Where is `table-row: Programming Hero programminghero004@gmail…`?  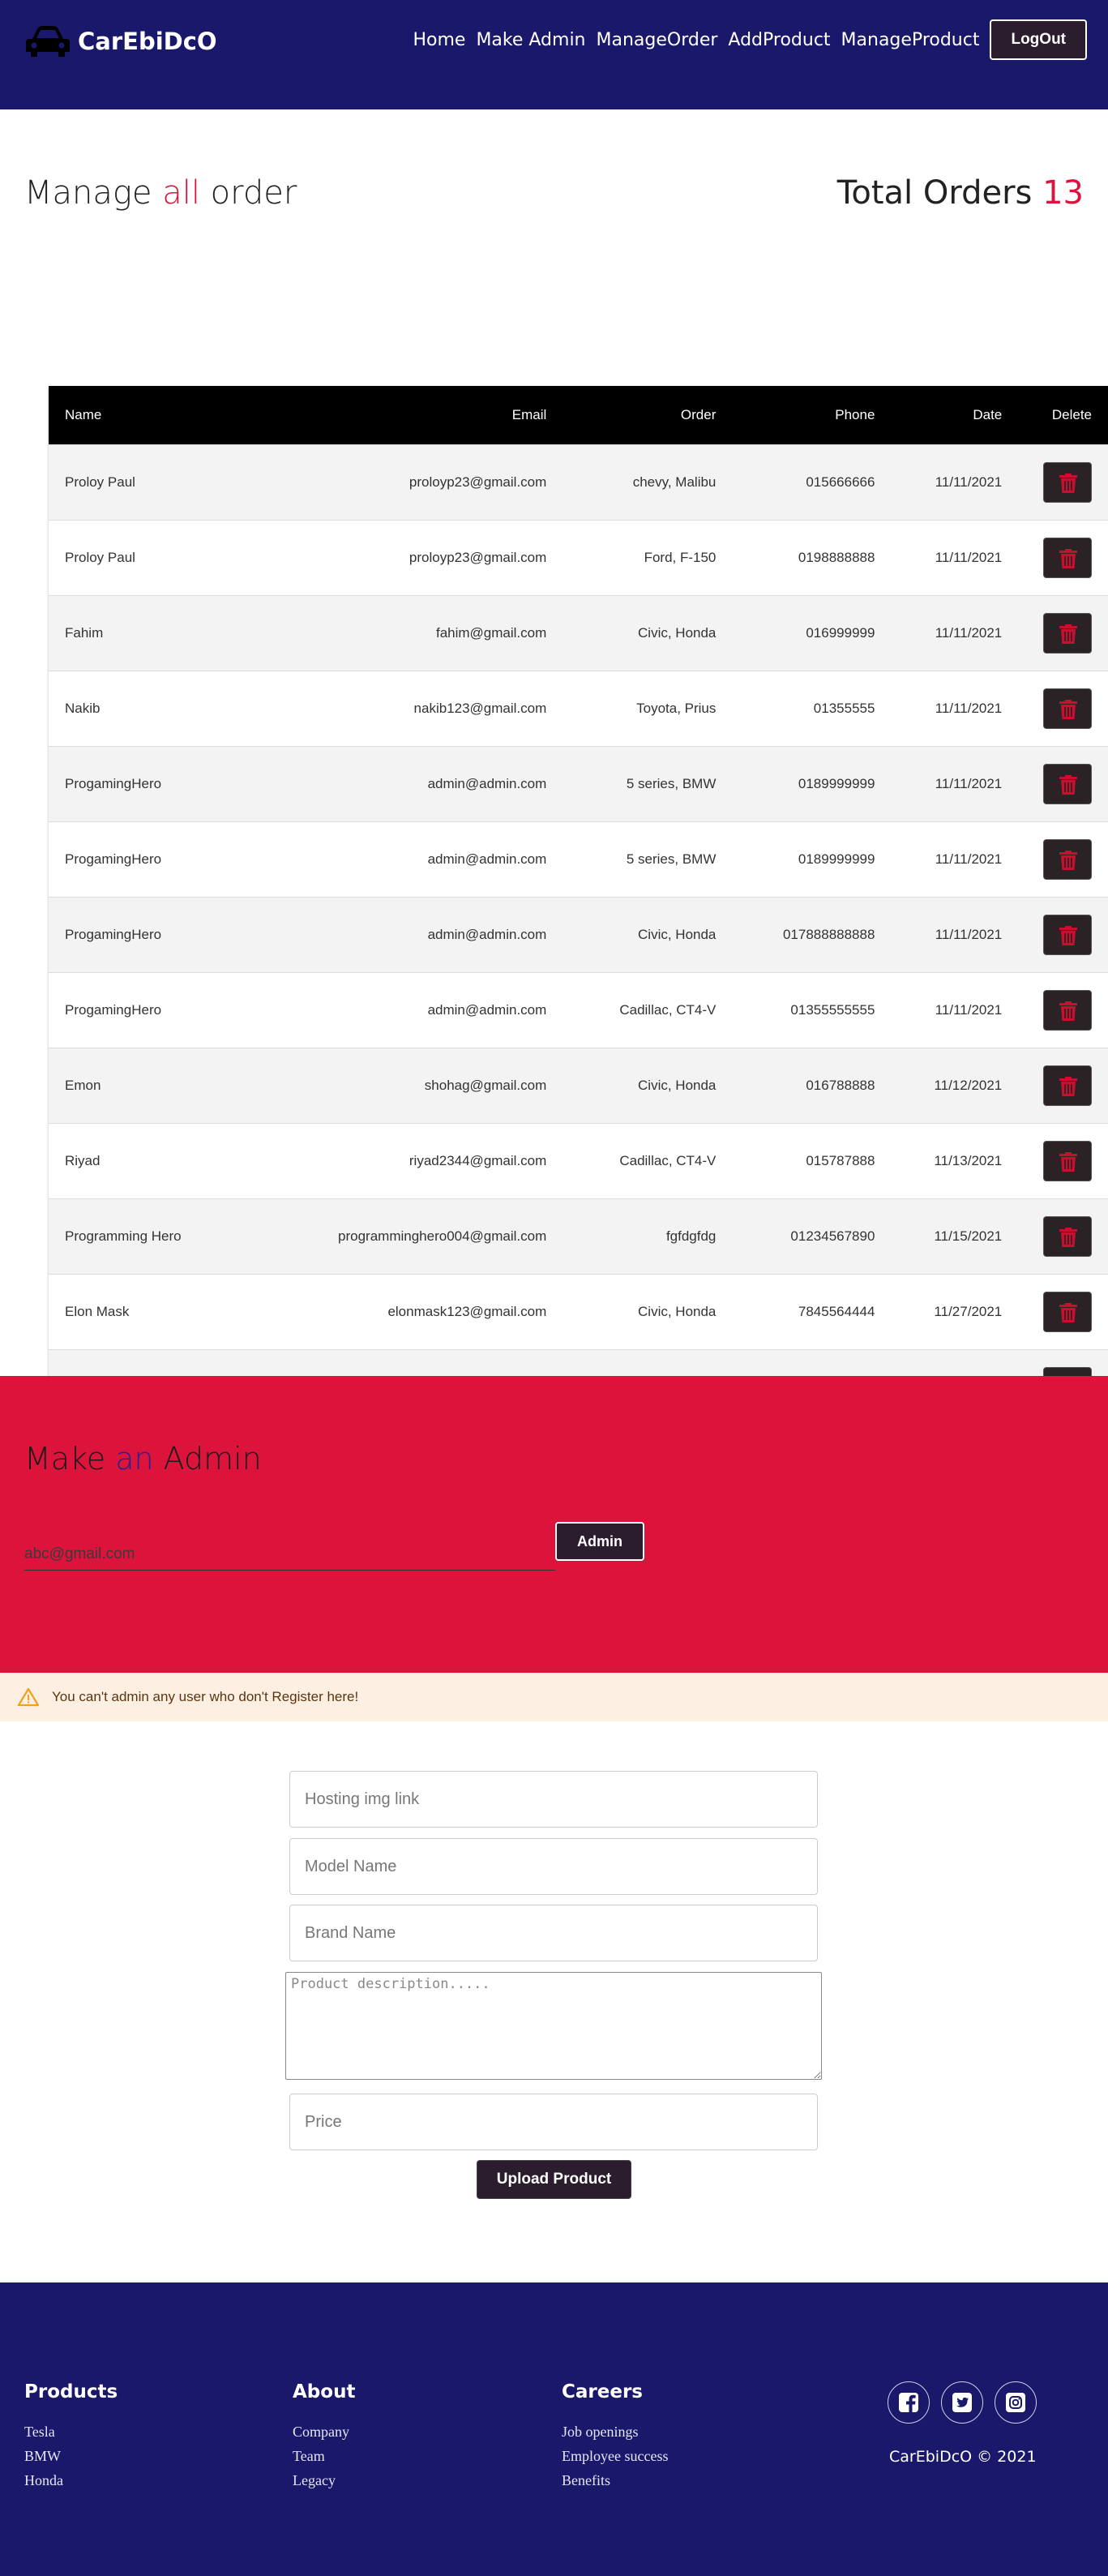
table-row: Programming Hero programminghero004@gmail… is located at coordinates (578, 1236).